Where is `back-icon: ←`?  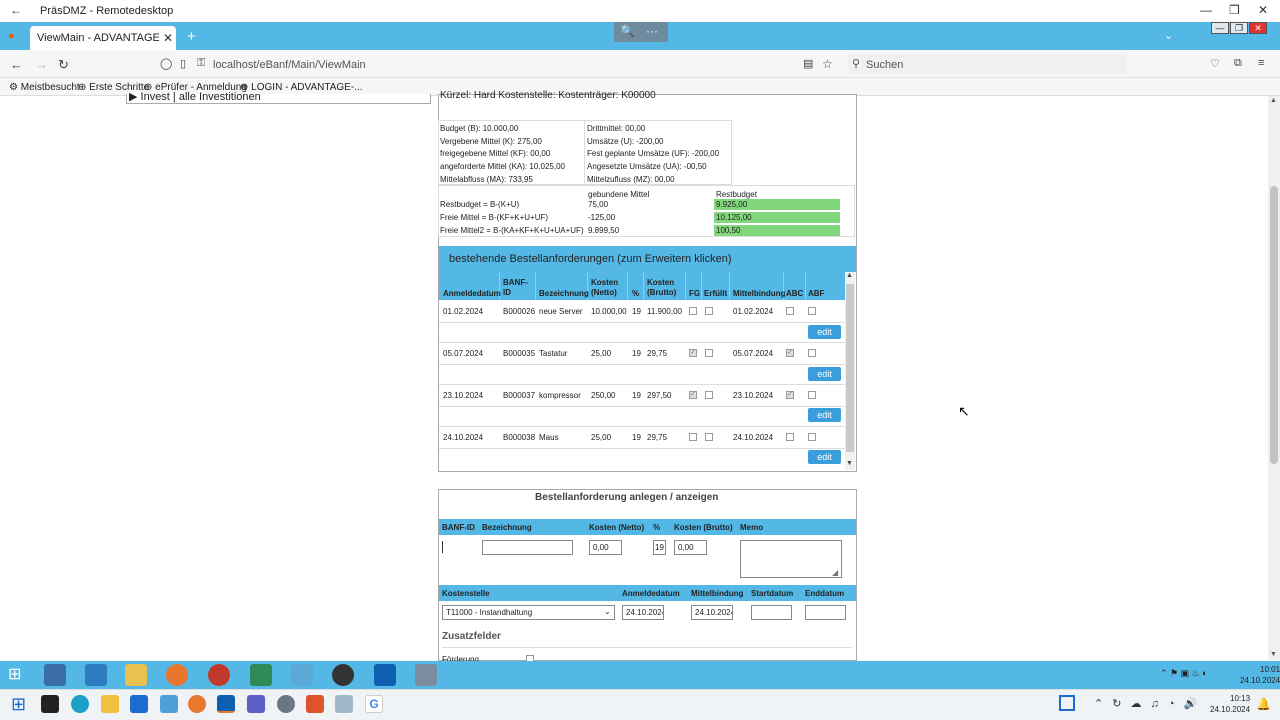
back-icon: ← is located at coordinates (16, 64).